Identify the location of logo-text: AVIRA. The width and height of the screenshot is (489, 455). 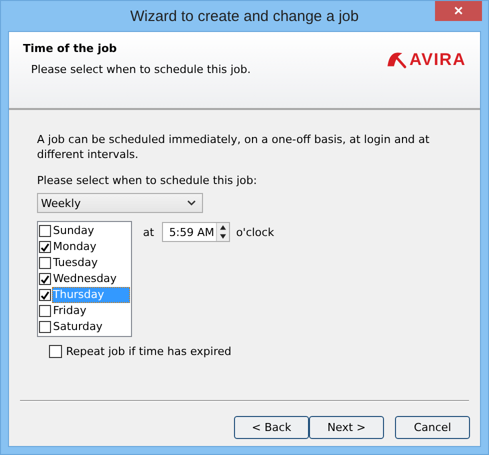
(437, 60).